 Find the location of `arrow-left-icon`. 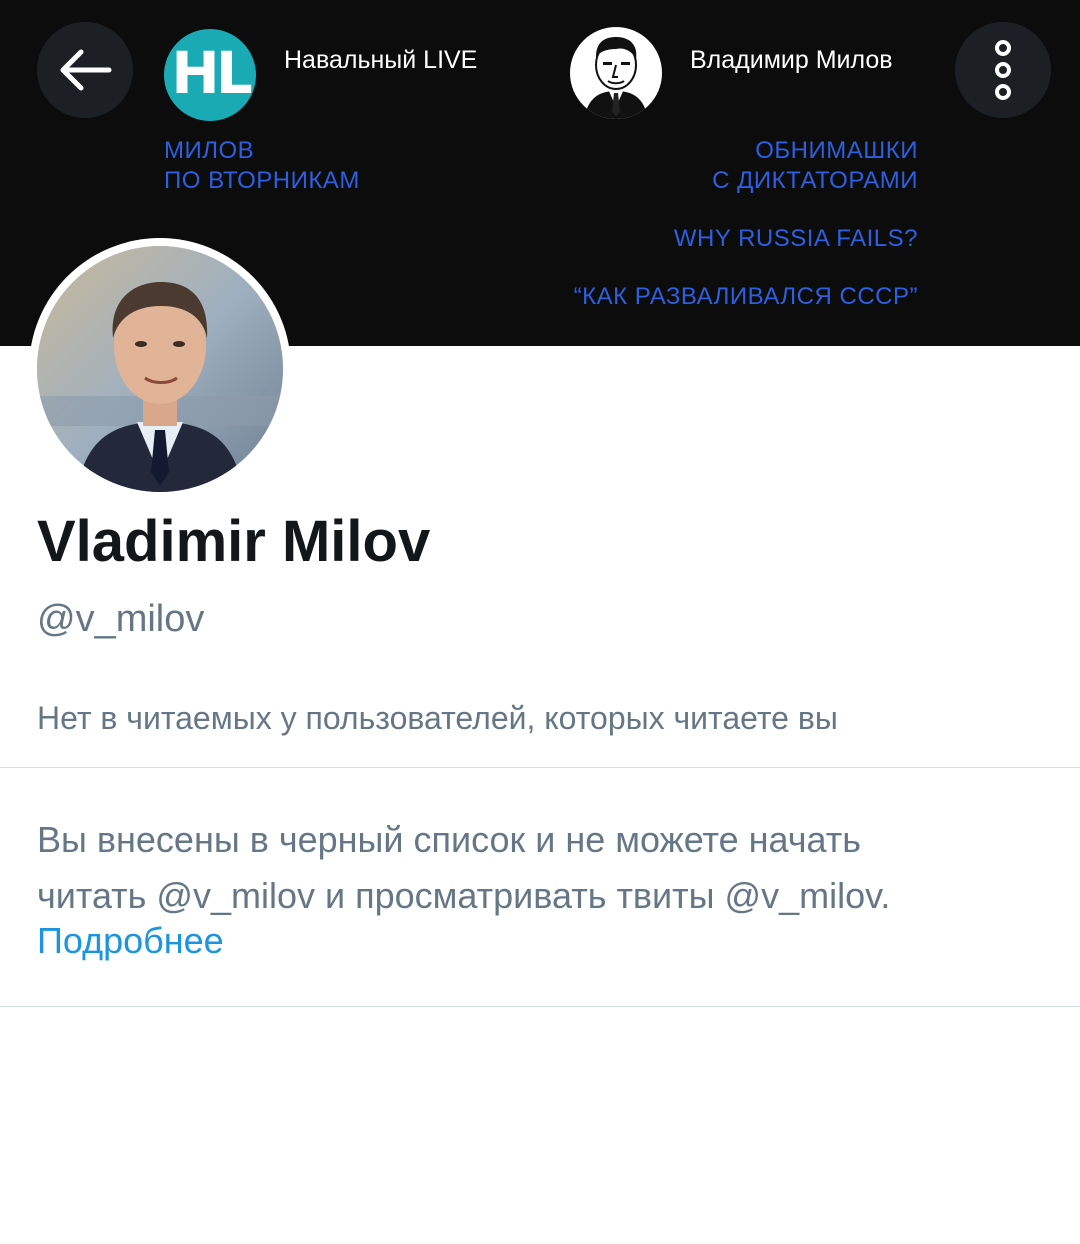

arrow-left-icon is located at coordinates (86, 70).